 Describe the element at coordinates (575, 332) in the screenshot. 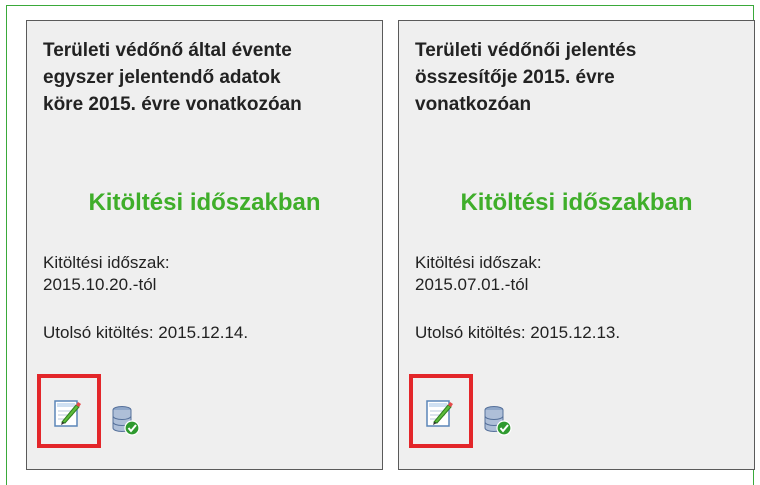

I see `last-fill-value: 2015.12.13.` at that location.